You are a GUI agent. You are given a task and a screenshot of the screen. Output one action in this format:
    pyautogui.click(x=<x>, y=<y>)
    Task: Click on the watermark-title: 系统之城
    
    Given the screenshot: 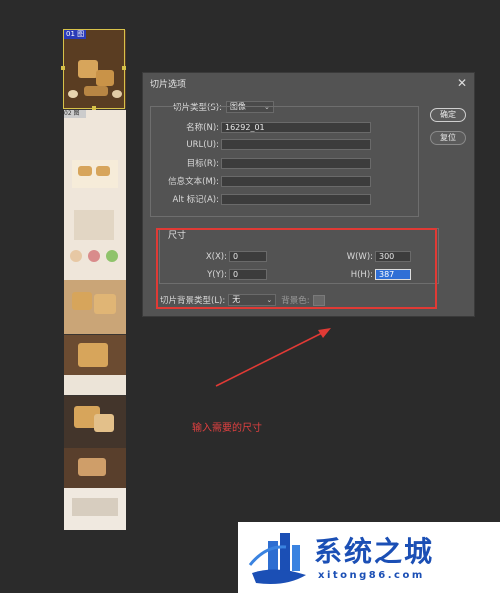 What is the action you would take?
    pyautogui.click(x=374, y=551)
    